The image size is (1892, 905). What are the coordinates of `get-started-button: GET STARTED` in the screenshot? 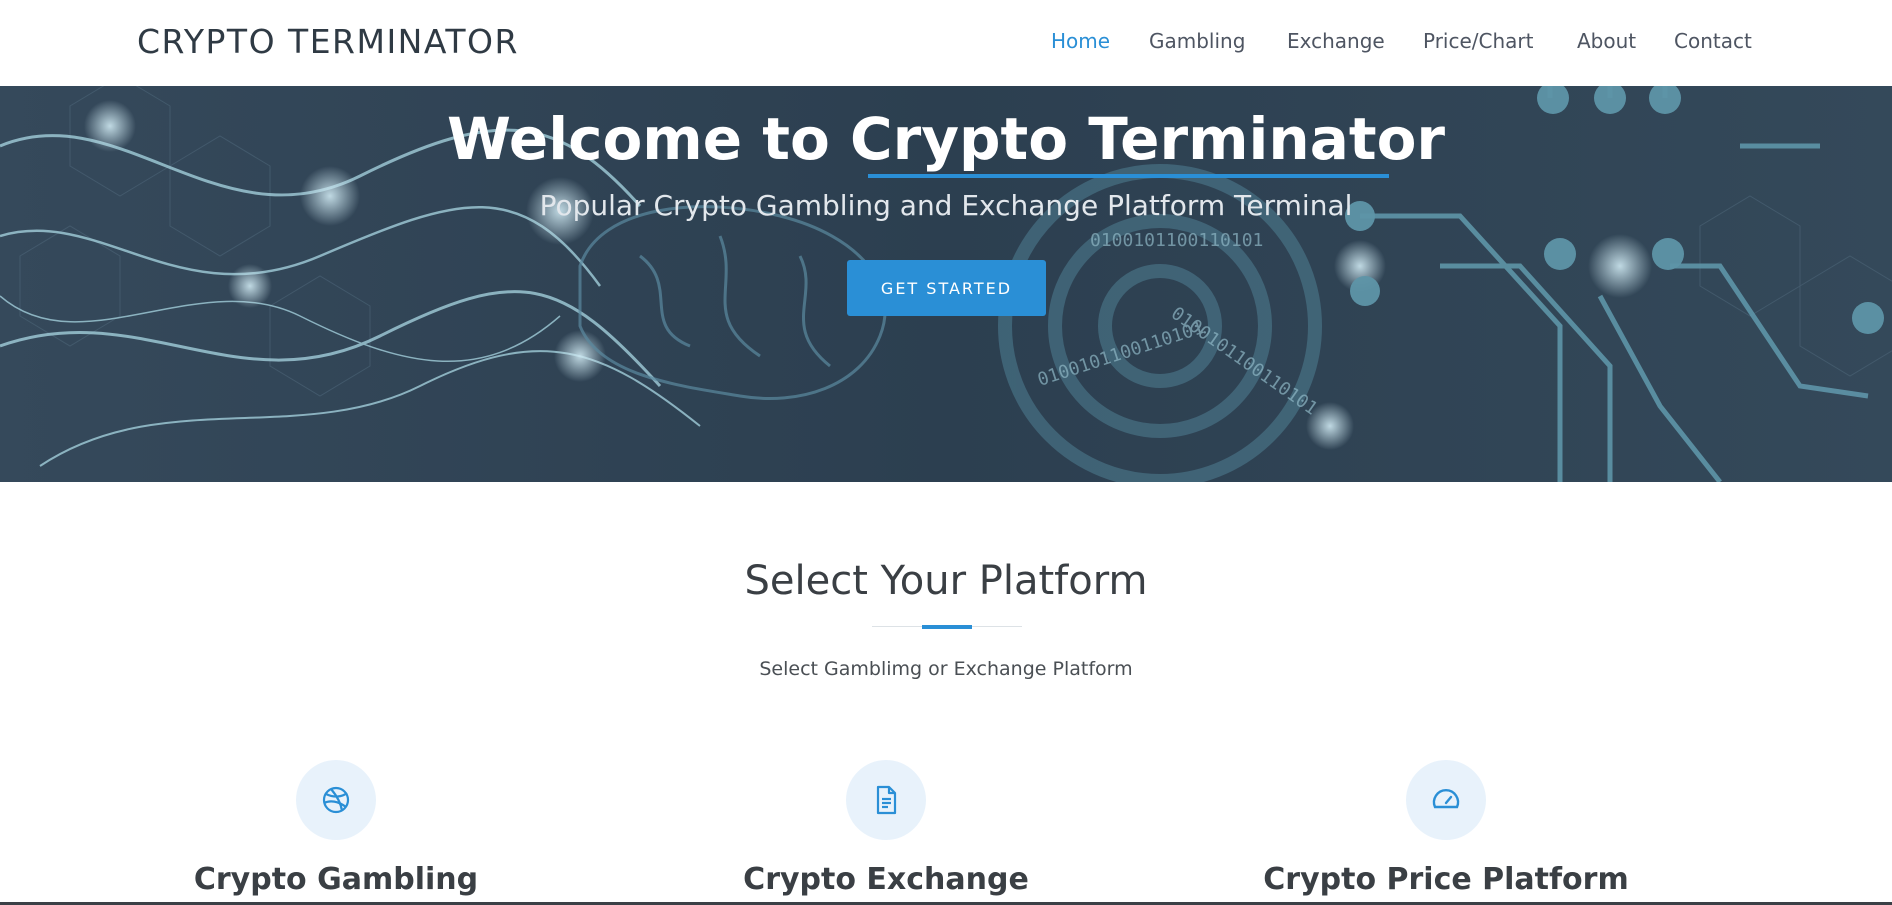 It's located at (946, 288).